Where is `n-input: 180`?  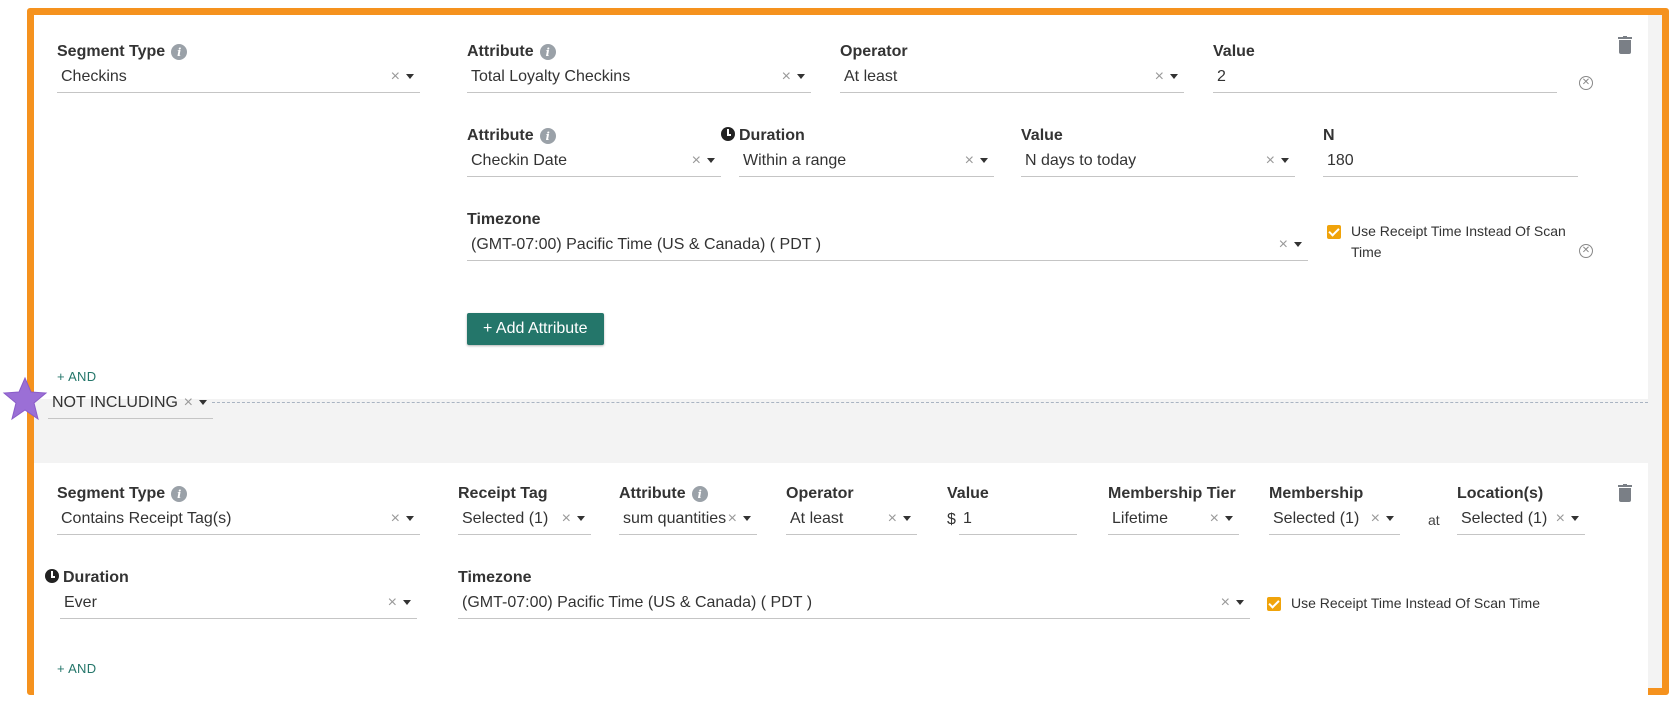 n-input: 180 is located at coordinates (1450, 161).